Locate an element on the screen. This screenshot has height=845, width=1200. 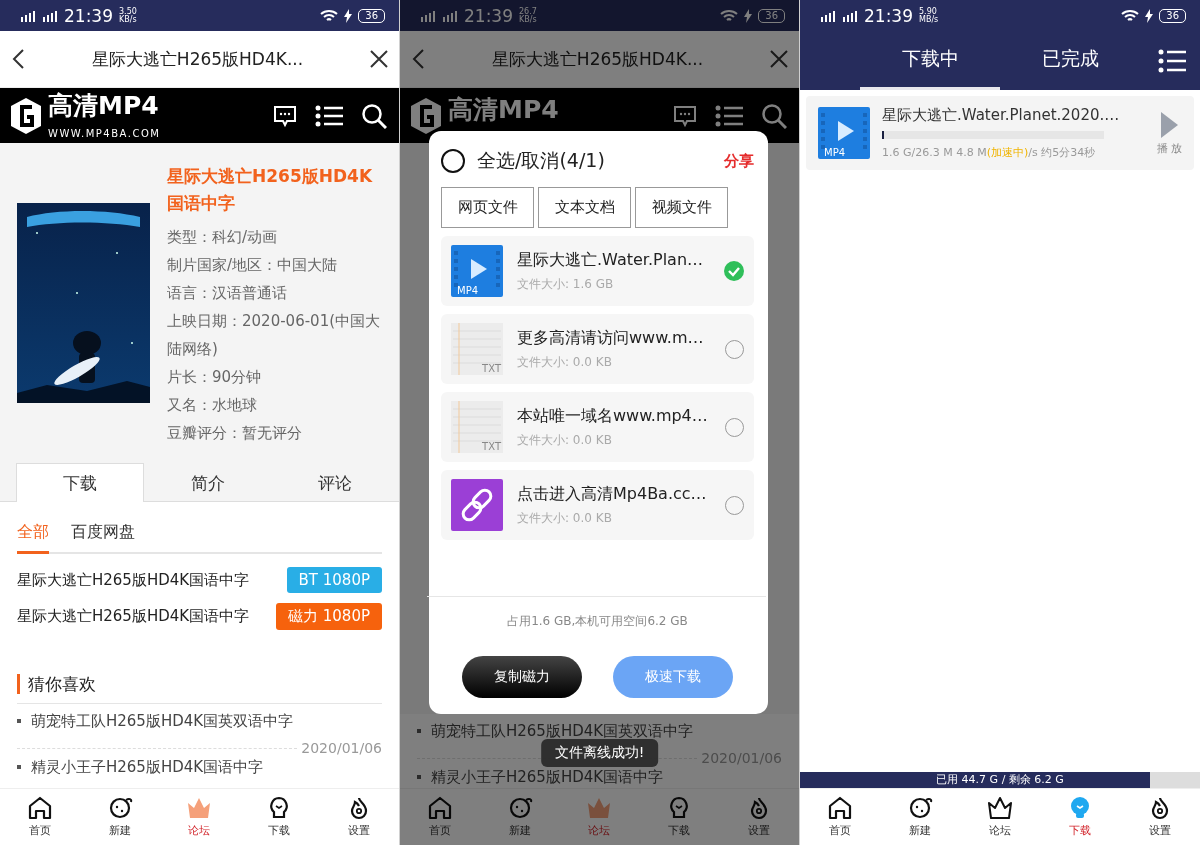
select-all-label: 全选/取消(4/1) is located at coordinates (541, 161).